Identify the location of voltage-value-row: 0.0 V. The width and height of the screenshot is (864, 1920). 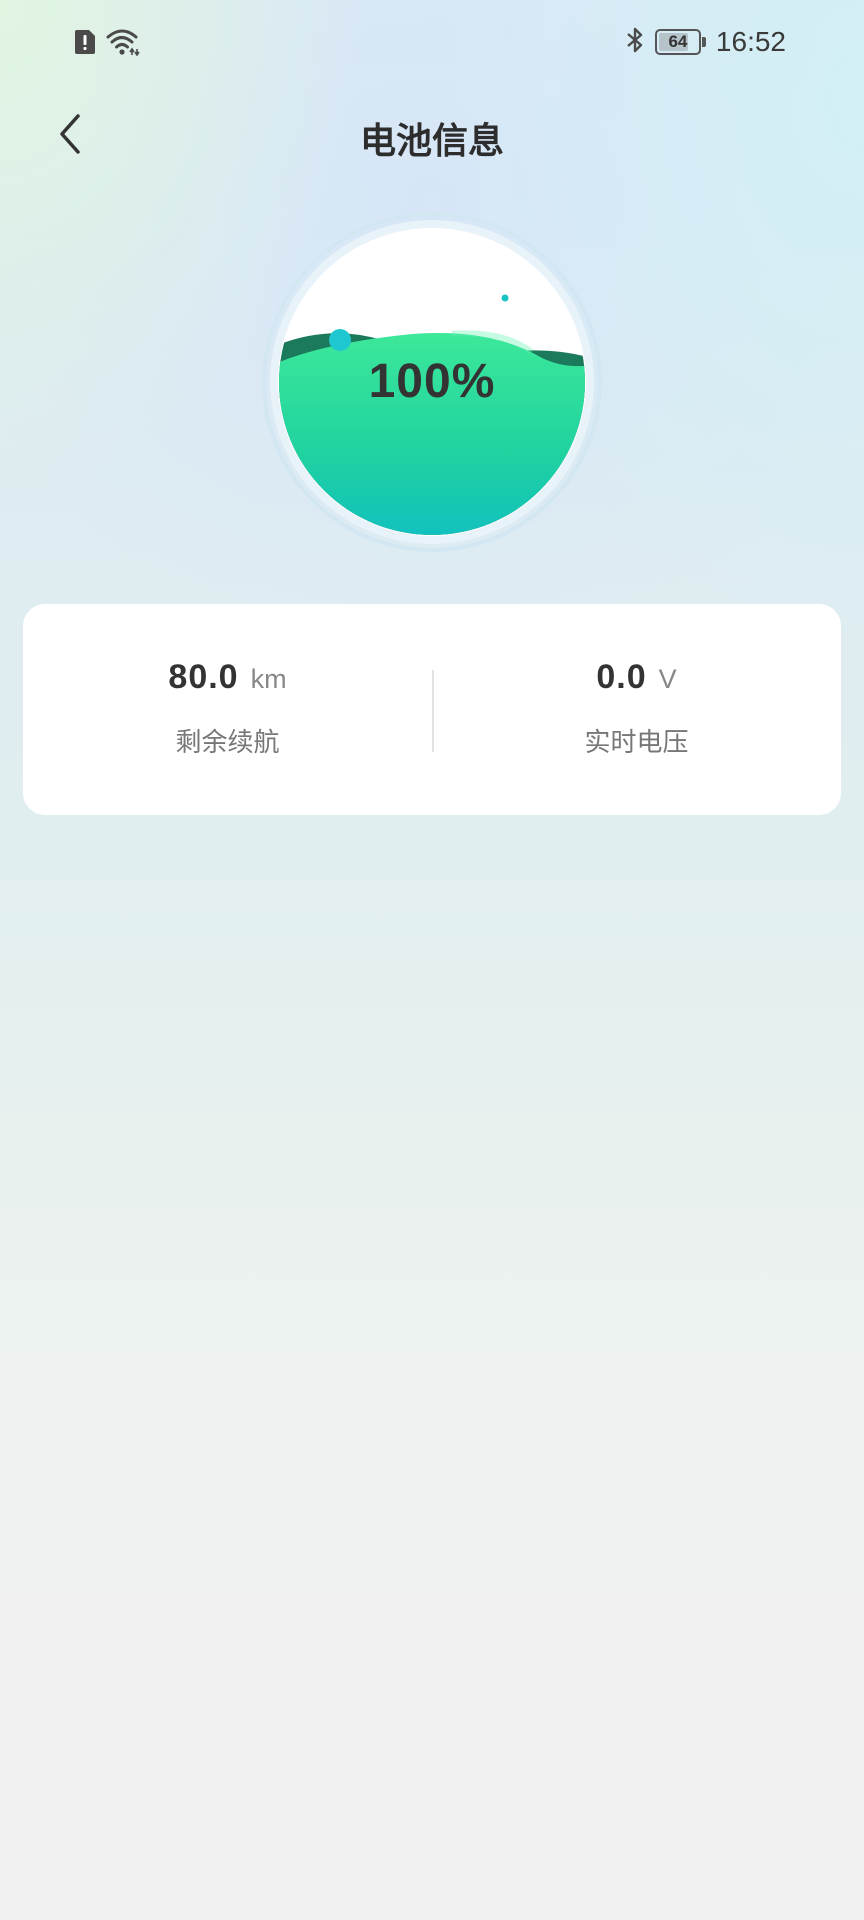
(636, 682).